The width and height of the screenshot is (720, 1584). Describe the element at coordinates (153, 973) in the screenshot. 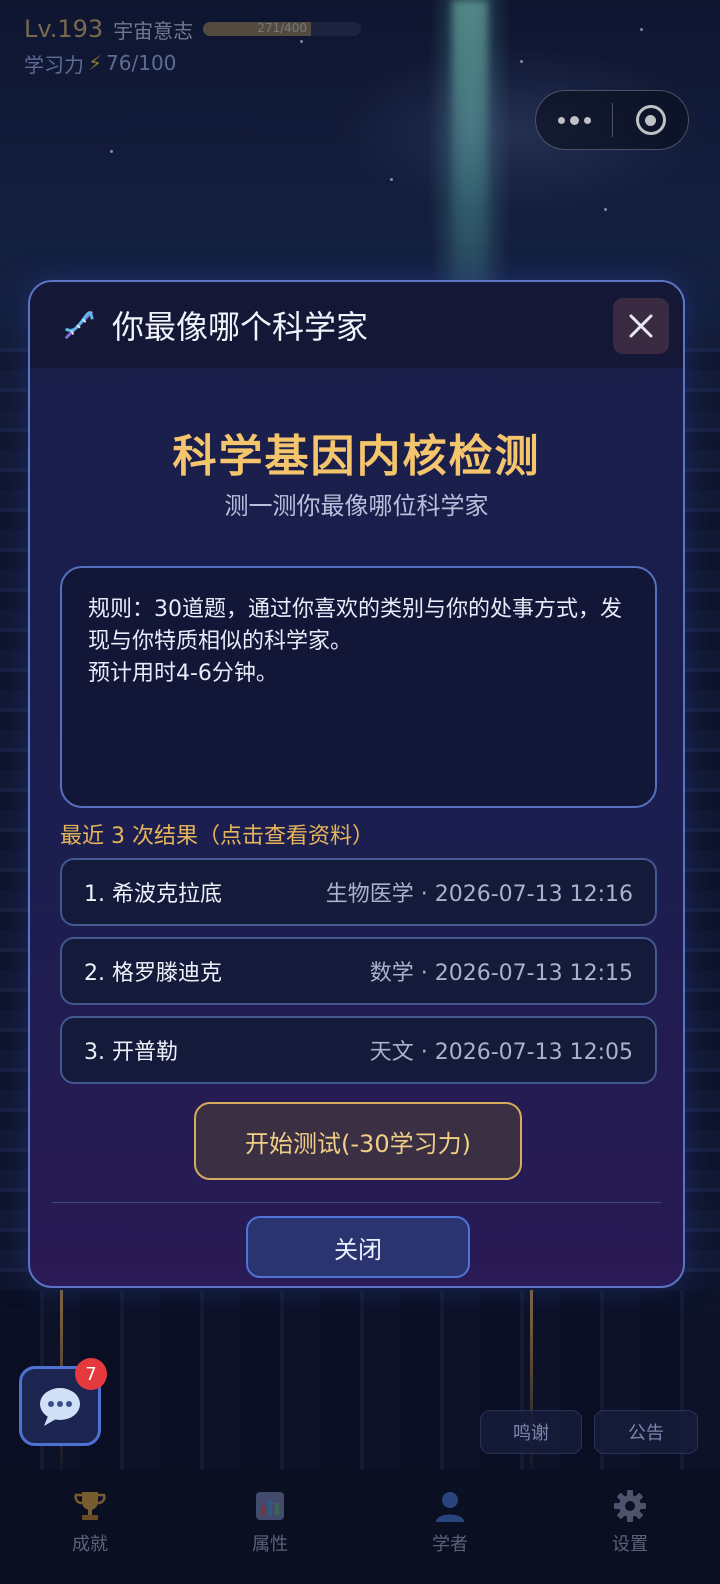

I see `result-name: 2. 格罗滕迪克` at that location.